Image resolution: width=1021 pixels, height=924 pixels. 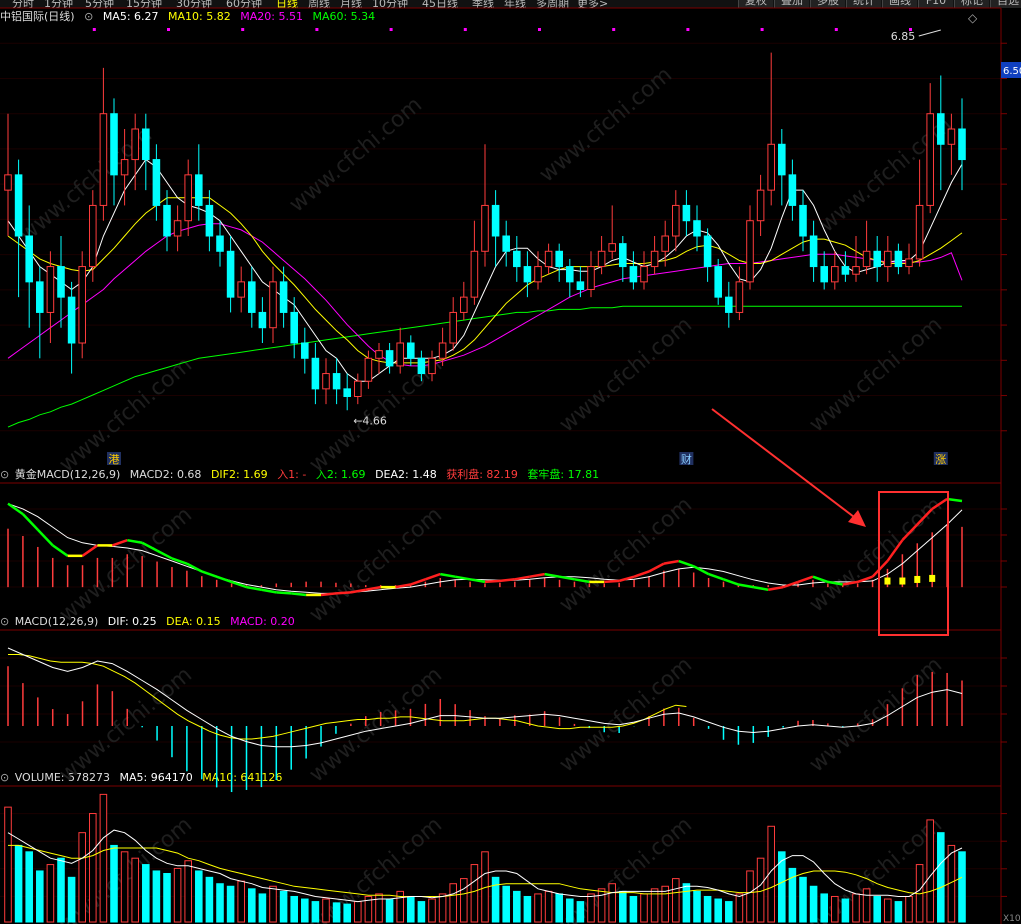 What do you see at coordinates (114, 459) in the screenshot?
I see `event-marker: 港` at bounding box center [114, 459].